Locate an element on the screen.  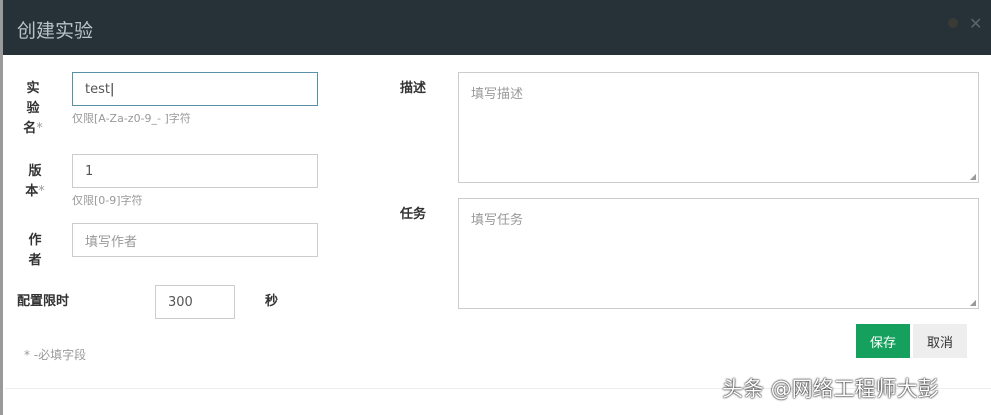
backdrop-strip is located at coordinates (1, 207).